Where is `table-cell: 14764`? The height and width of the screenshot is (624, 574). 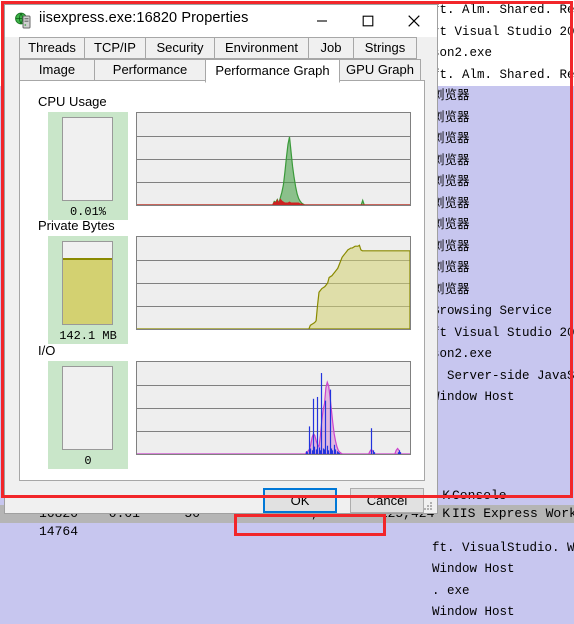 table-cell: 14764 is located at coordinates (58, 531).